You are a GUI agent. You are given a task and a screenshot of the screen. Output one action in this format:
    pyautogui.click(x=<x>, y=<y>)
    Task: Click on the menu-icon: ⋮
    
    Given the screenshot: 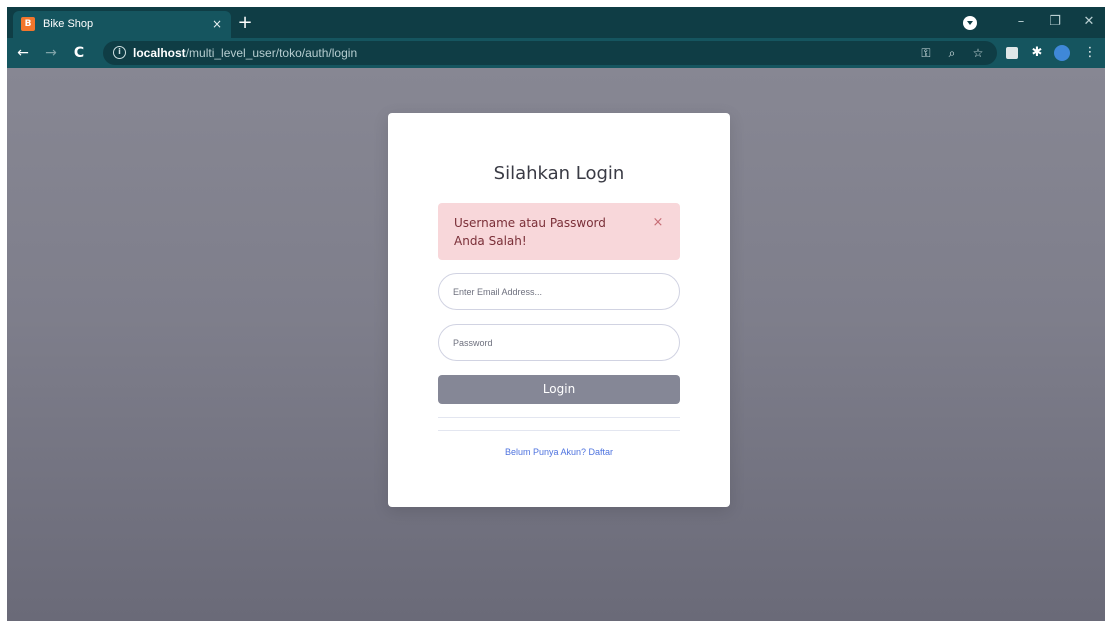 What is the action you would take?
    pyautogui.click(x=1090, y=53)
    